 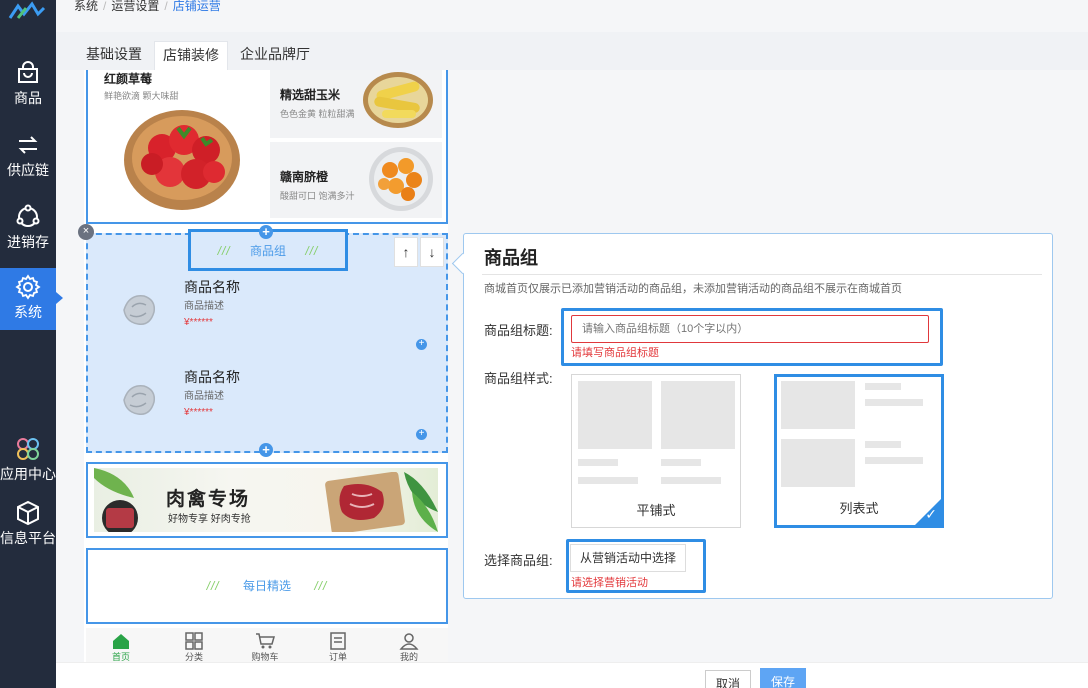 I want to click on breadcrumb: 系统 / 运营设置 / 店铺运营, so click(x=147, y=7).